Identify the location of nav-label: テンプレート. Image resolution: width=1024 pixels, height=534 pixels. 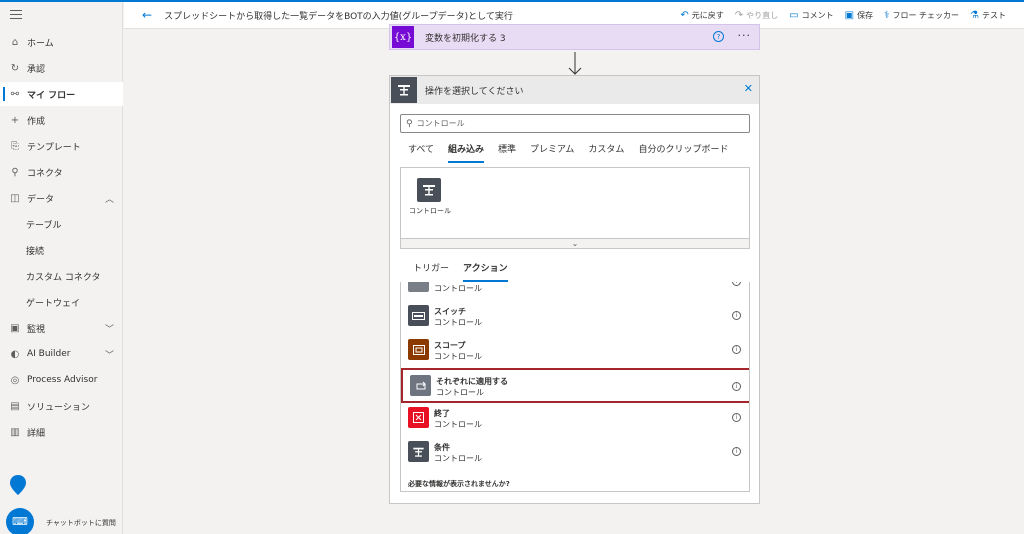
(54, 147).